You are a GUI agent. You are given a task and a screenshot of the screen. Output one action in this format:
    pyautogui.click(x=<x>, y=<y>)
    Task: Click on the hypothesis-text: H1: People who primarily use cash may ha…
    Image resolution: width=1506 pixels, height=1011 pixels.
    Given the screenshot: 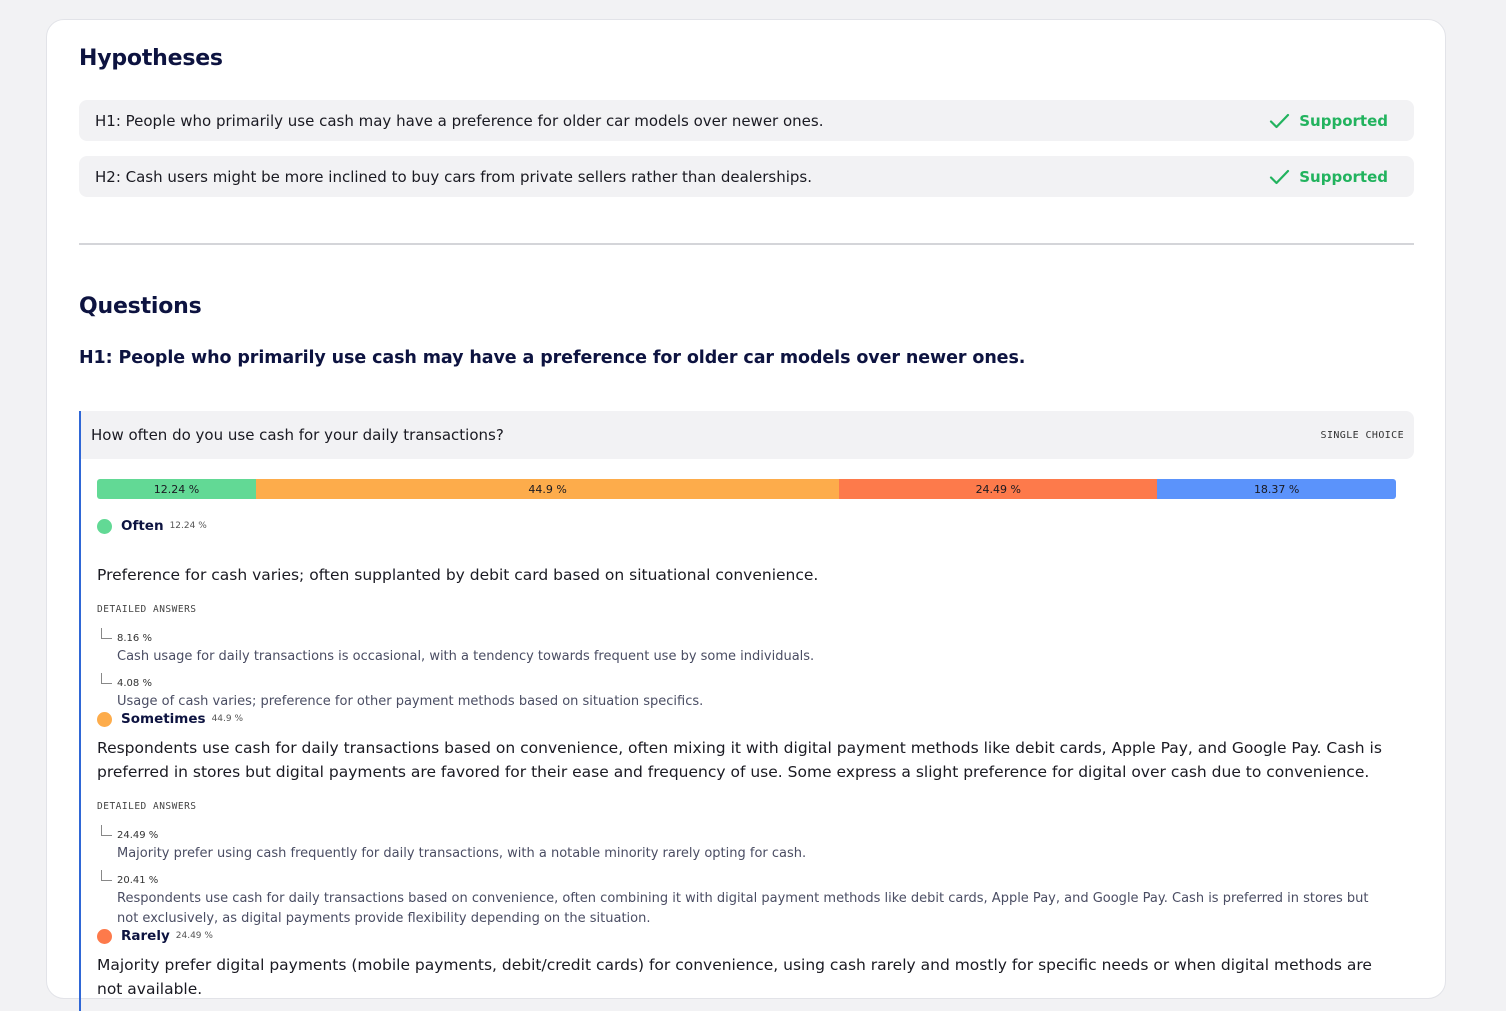 What is the action you would take?
    pyautogui.click(x=459, y=120)
    